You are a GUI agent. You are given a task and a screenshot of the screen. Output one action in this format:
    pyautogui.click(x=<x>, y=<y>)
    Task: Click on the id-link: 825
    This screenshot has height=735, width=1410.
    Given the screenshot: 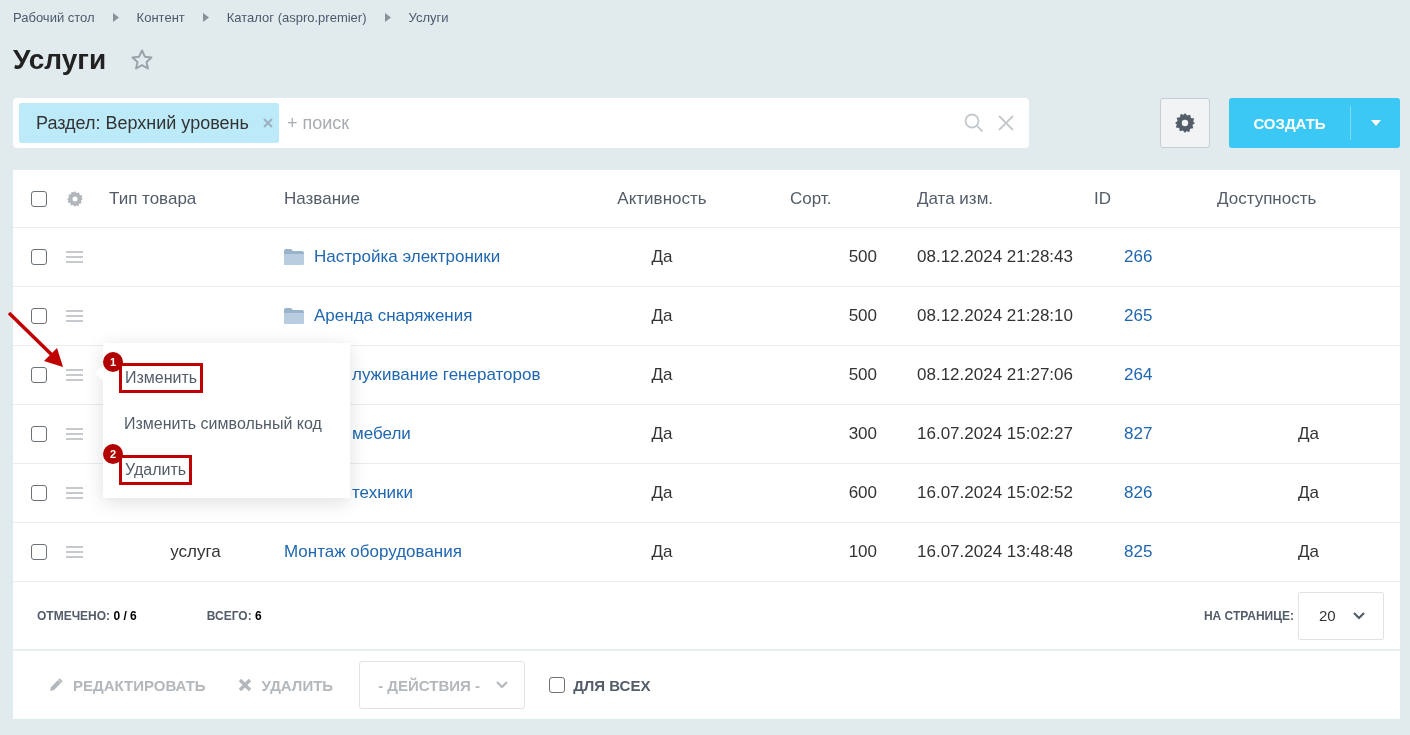 What is the action you would take?
    pyautogui.click(x=1138, y=552)
    